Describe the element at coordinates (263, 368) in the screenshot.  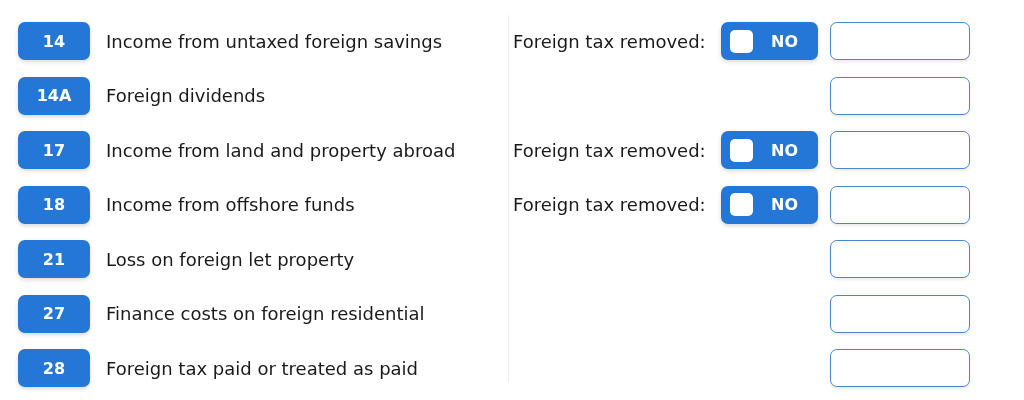
I see `field-label: Foreign tax paid or treated as paid` at that location.